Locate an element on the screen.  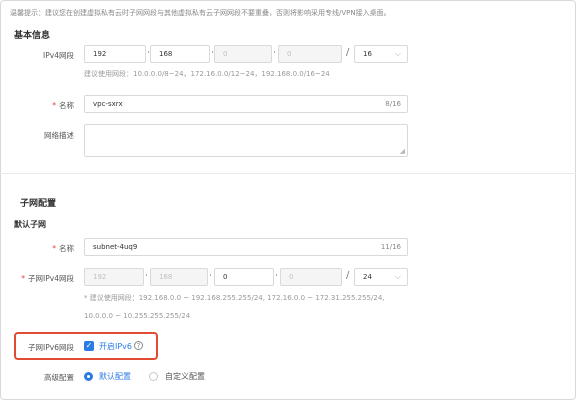
ipv4-octet-4: 0 is located at coordinates (310, 54).